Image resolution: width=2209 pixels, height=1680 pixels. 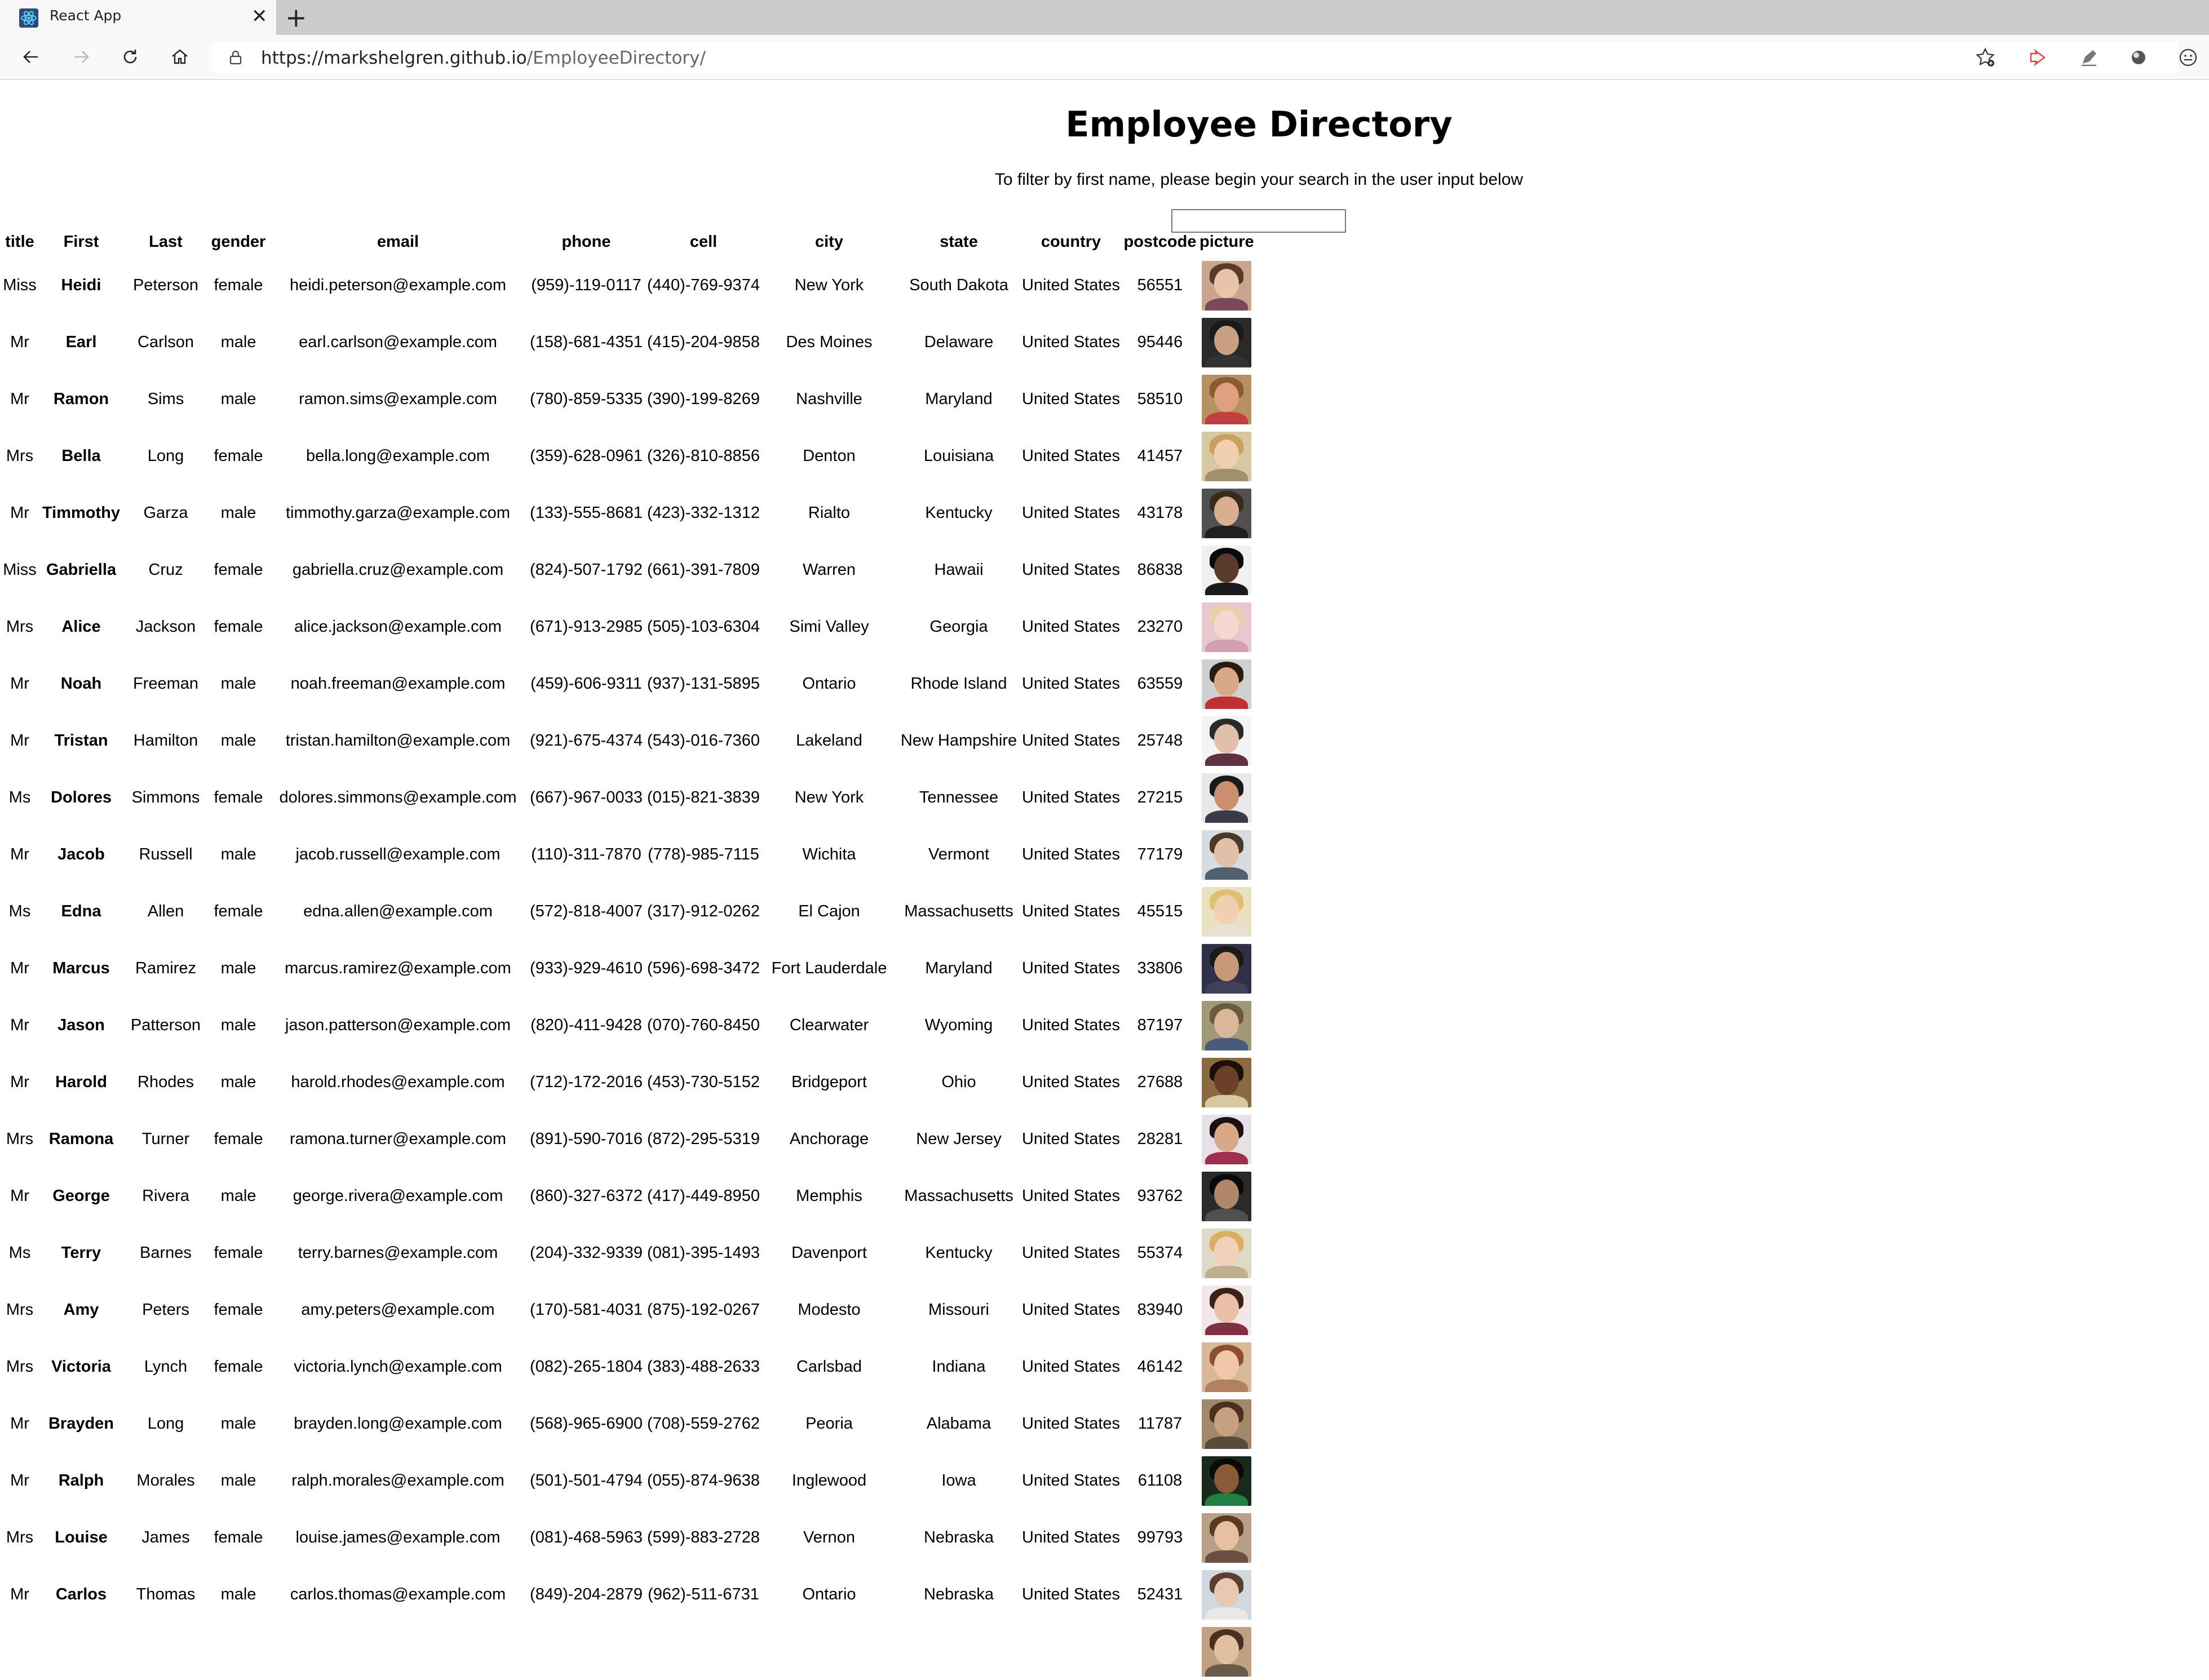 What do you see at coordinates (238, 242) in the screenshot?
I see `column-header-gender: gender` at bounding box center [238, 242].